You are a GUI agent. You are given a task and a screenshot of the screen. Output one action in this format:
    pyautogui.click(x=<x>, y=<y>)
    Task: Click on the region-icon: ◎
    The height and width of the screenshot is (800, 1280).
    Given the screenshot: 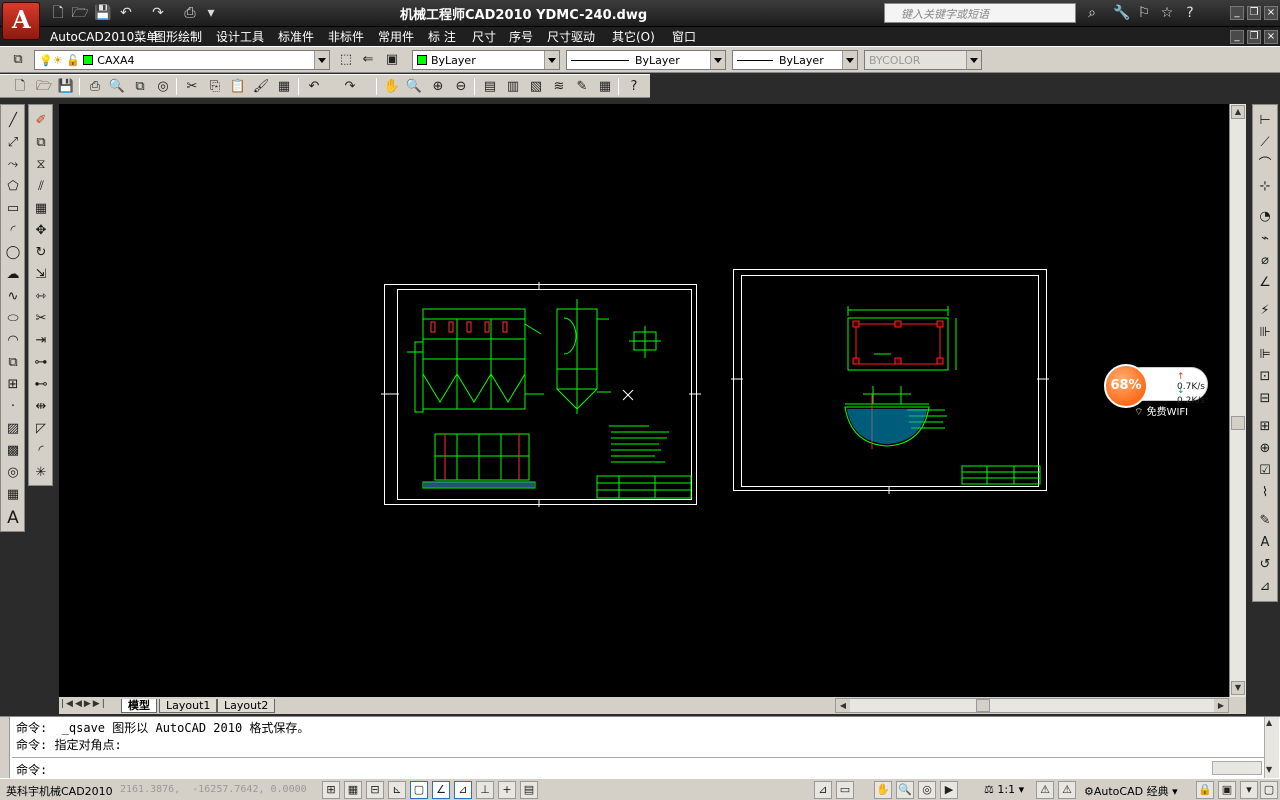 What is the action you would take?
    pyautogui.click(x=13, y=473)
    